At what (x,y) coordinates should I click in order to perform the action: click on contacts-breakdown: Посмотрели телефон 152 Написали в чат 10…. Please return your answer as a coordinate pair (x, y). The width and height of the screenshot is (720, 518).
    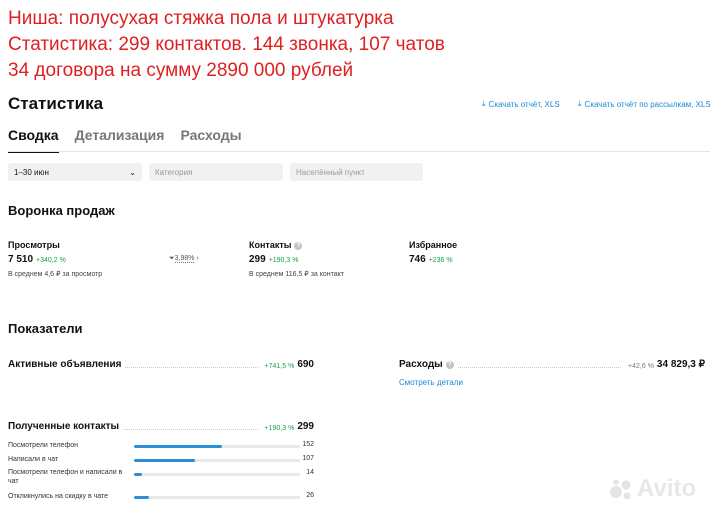
    Looking at the image, I should click on (161, 476).